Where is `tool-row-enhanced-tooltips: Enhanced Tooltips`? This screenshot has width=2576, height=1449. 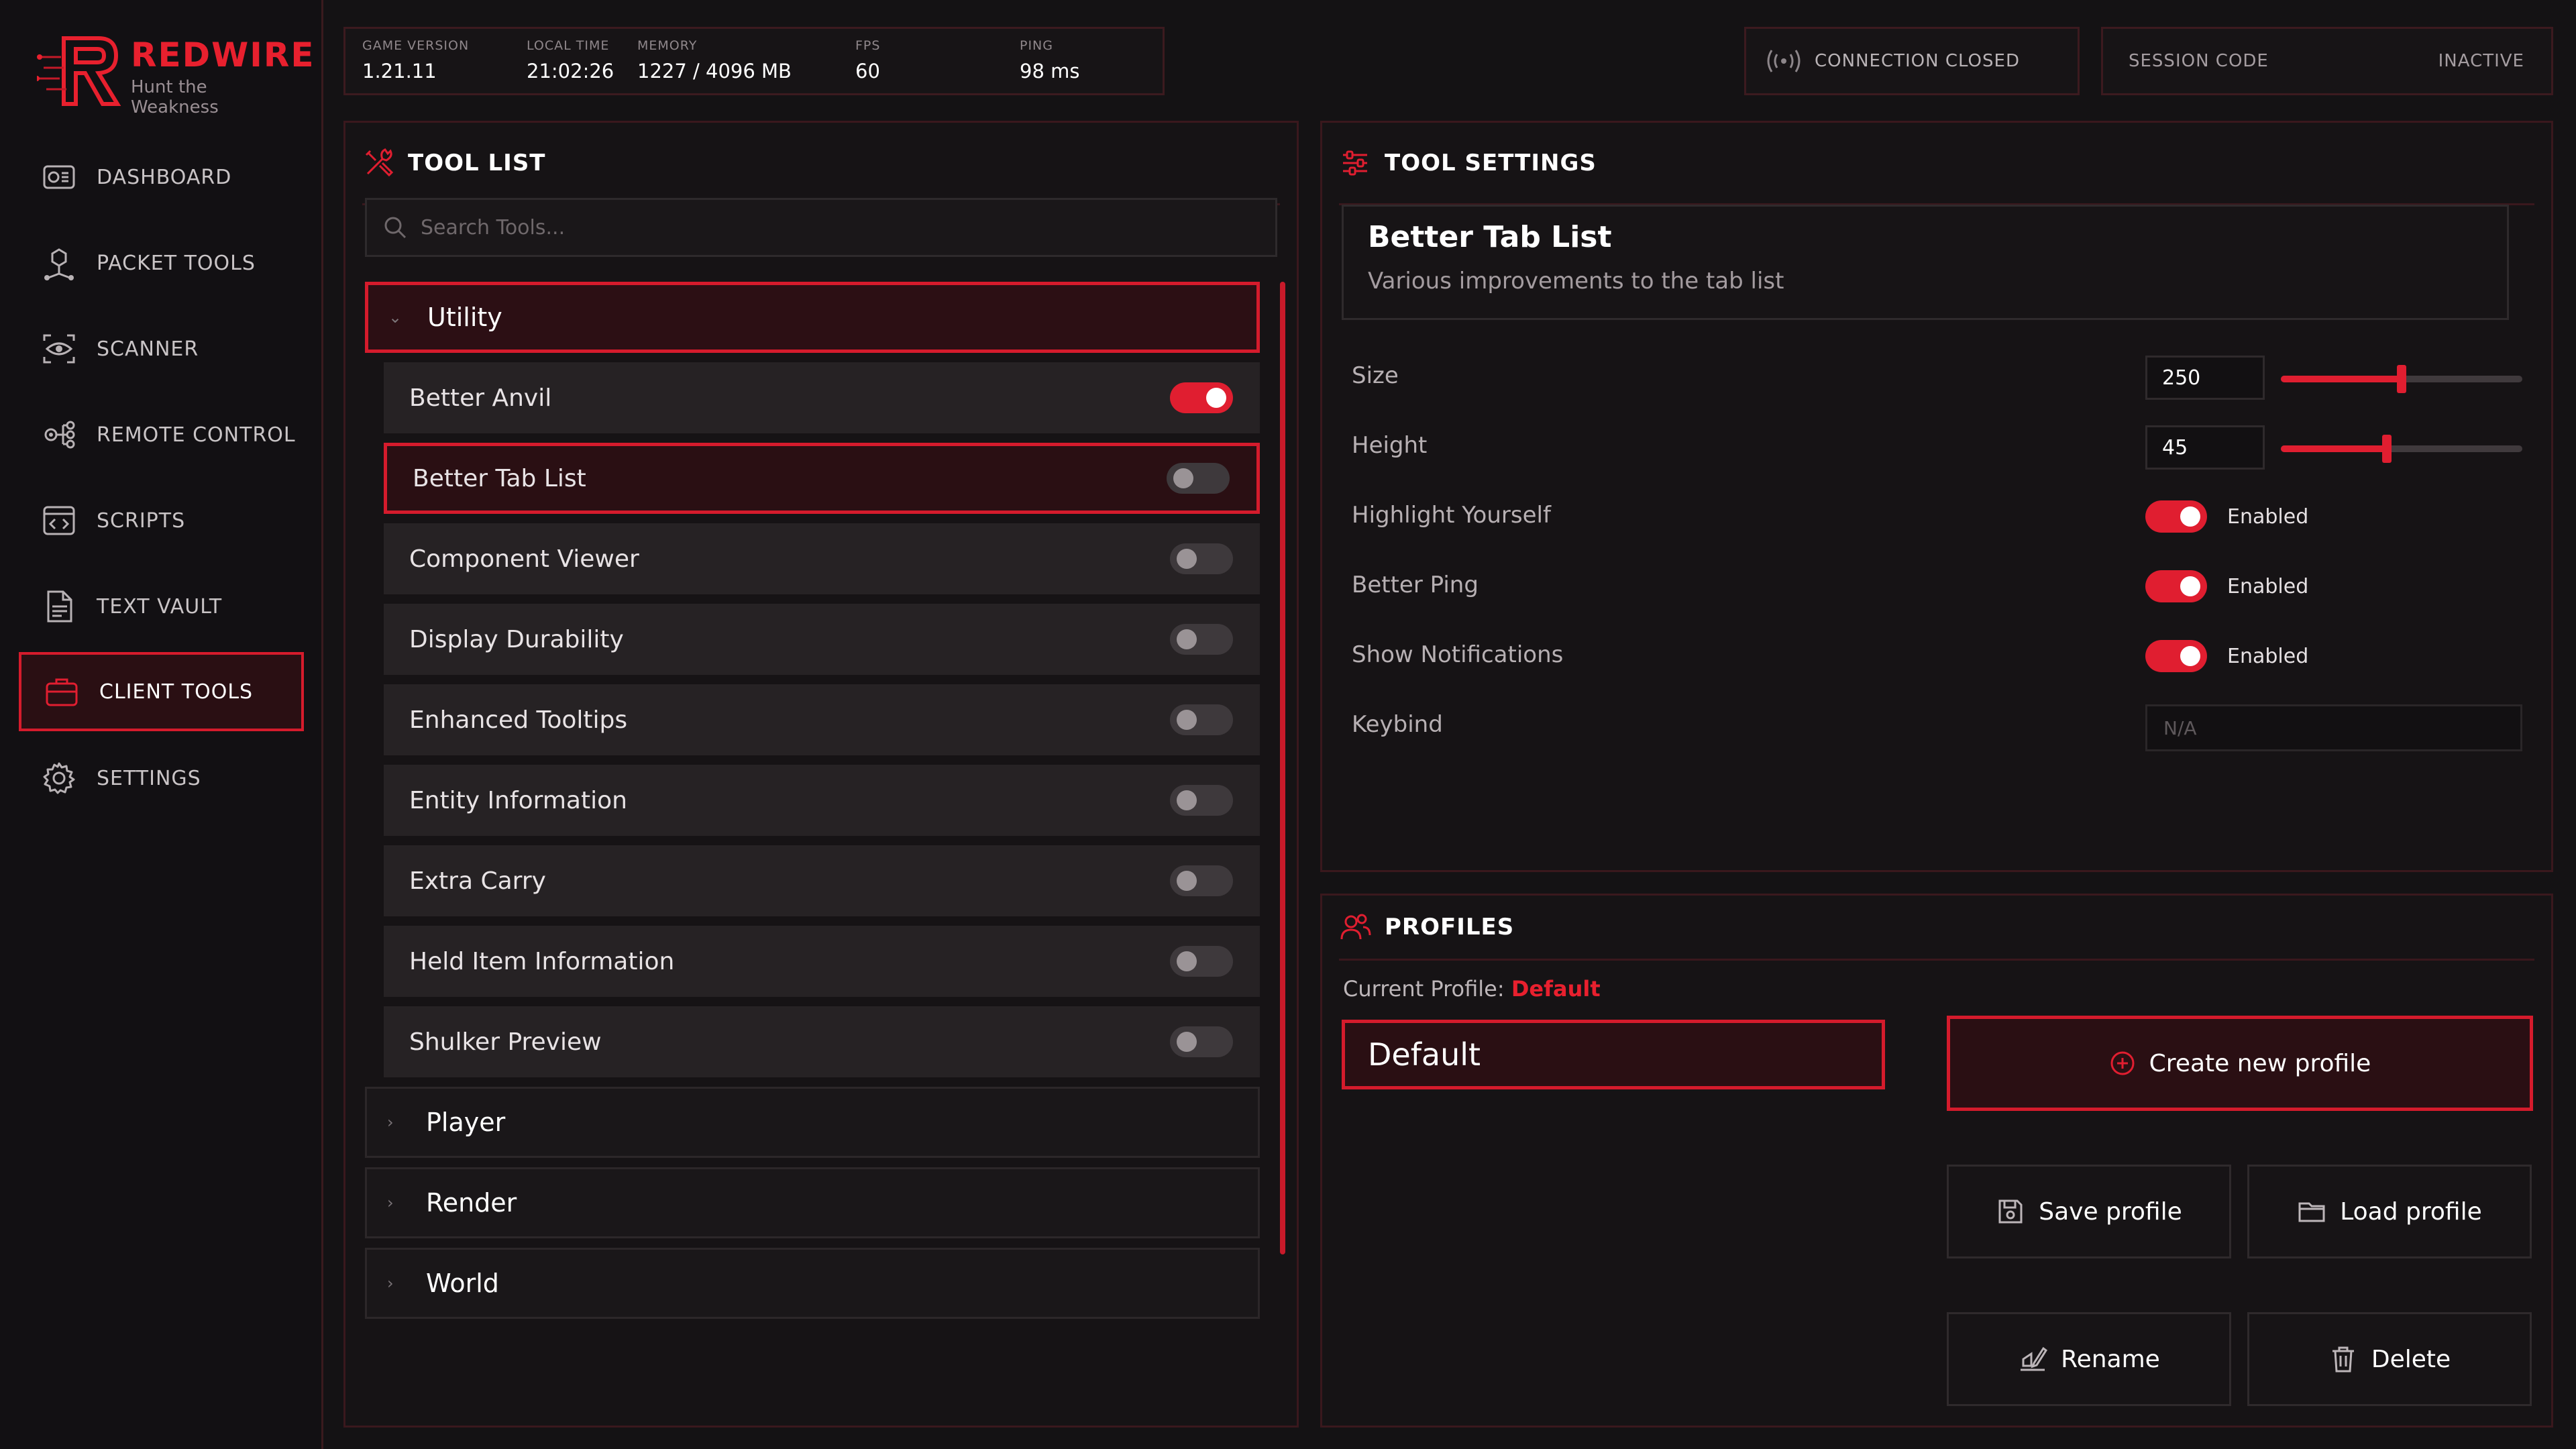 tool-row-enhanced-tooltips: Enhanced Tooltips is located at coordinates (822, 719).